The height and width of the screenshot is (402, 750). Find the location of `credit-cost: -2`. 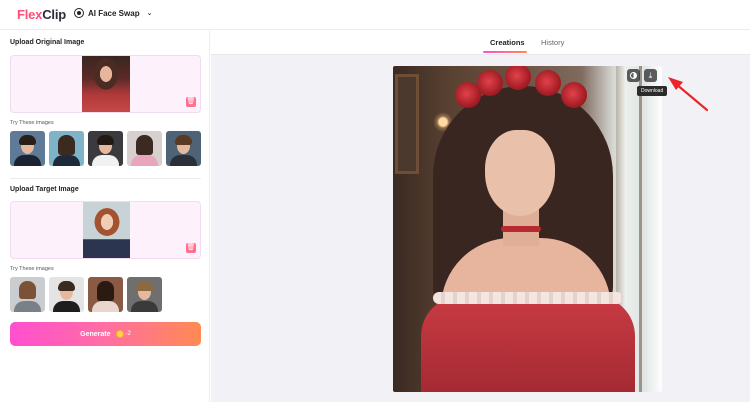

credit-cost: -2 is located at coordinates (123, 334).